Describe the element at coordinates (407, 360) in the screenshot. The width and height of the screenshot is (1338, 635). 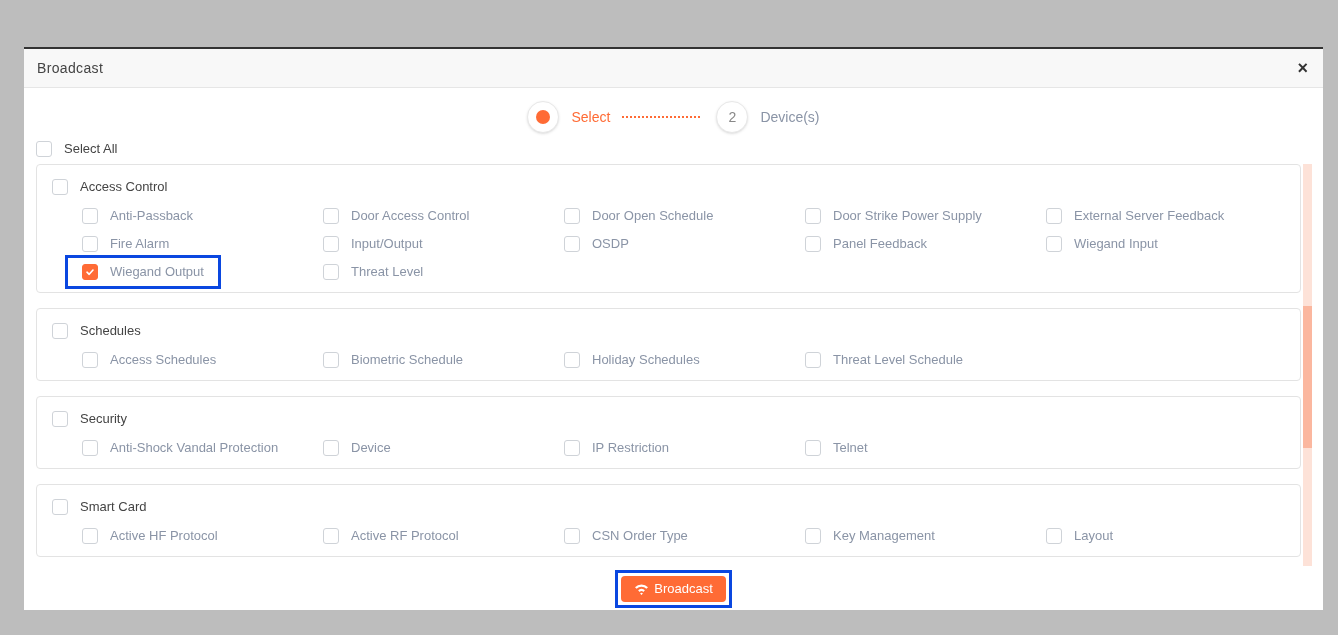
I see `option-label: Biometric Schedule` at that location.